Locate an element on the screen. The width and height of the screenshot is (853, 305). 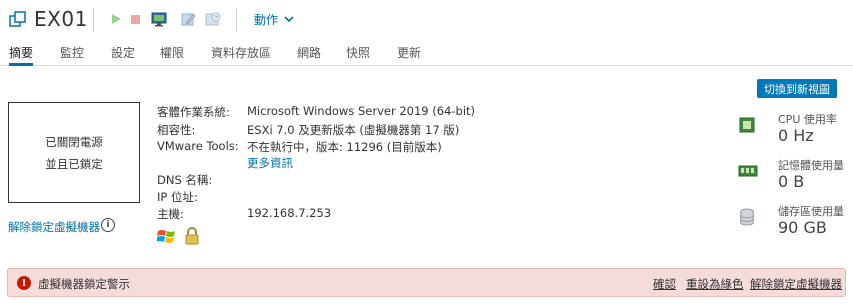
windows-logo-icon is located at coordinates (166, 236).